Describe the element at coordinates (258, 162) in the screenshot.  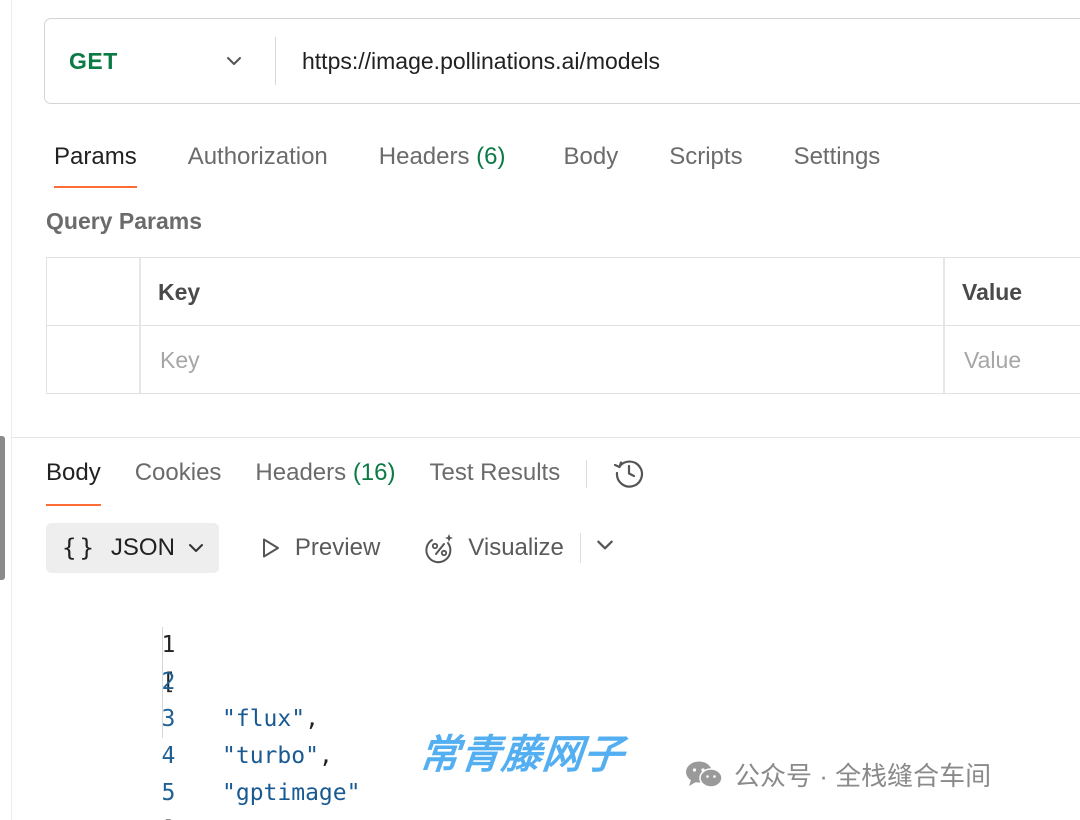
I see `tab-authorization: Authorization` at that location.